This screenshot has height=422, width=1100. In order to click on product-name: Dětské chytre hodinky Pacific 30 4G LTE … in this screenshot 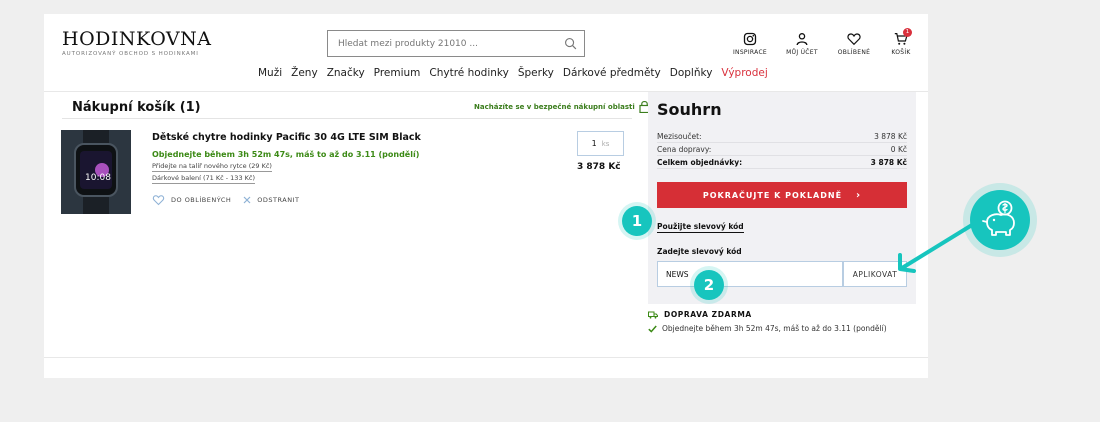, I will do `click(286, 137)`.